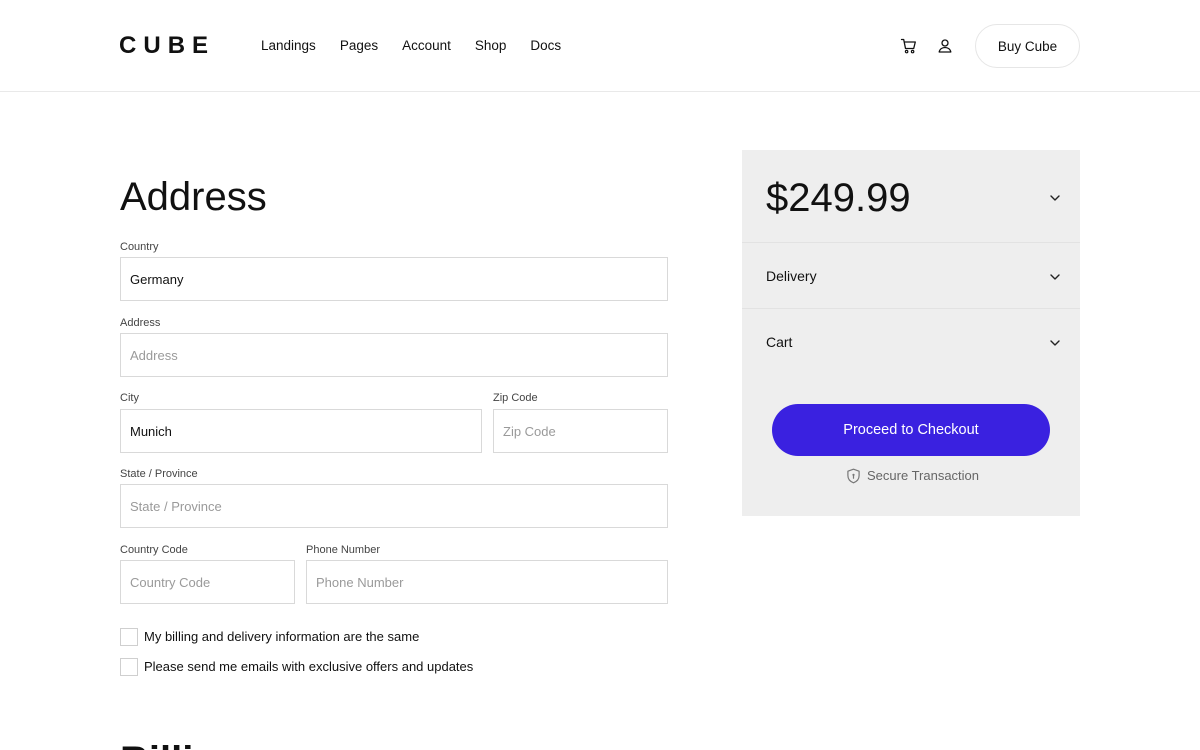  What do you see at coordinates (515, 398) in the screenshot?
I see `zip-code-label: Zip Code` at bounding box center [515, 398].